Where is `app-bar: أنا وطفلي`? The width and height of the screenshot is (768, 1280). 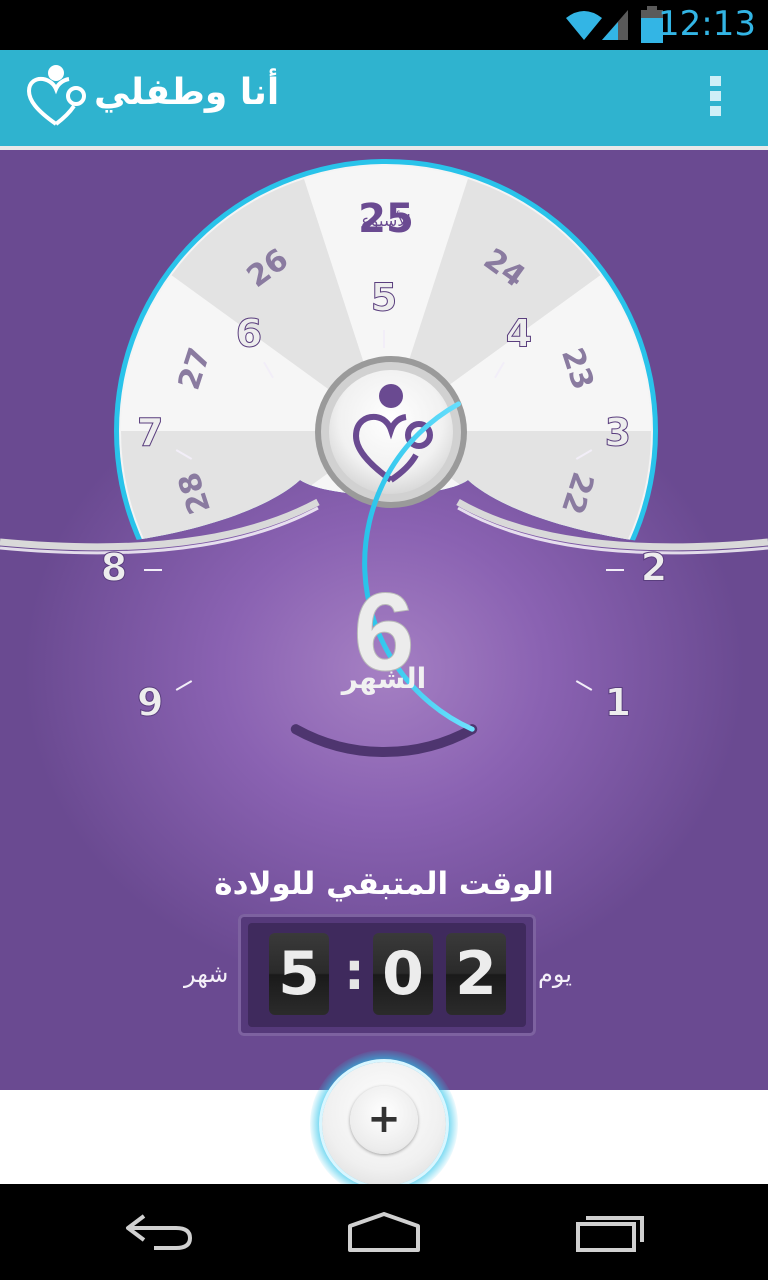 app-bar: أنا وطفلي is located at coordinates (384, 98).